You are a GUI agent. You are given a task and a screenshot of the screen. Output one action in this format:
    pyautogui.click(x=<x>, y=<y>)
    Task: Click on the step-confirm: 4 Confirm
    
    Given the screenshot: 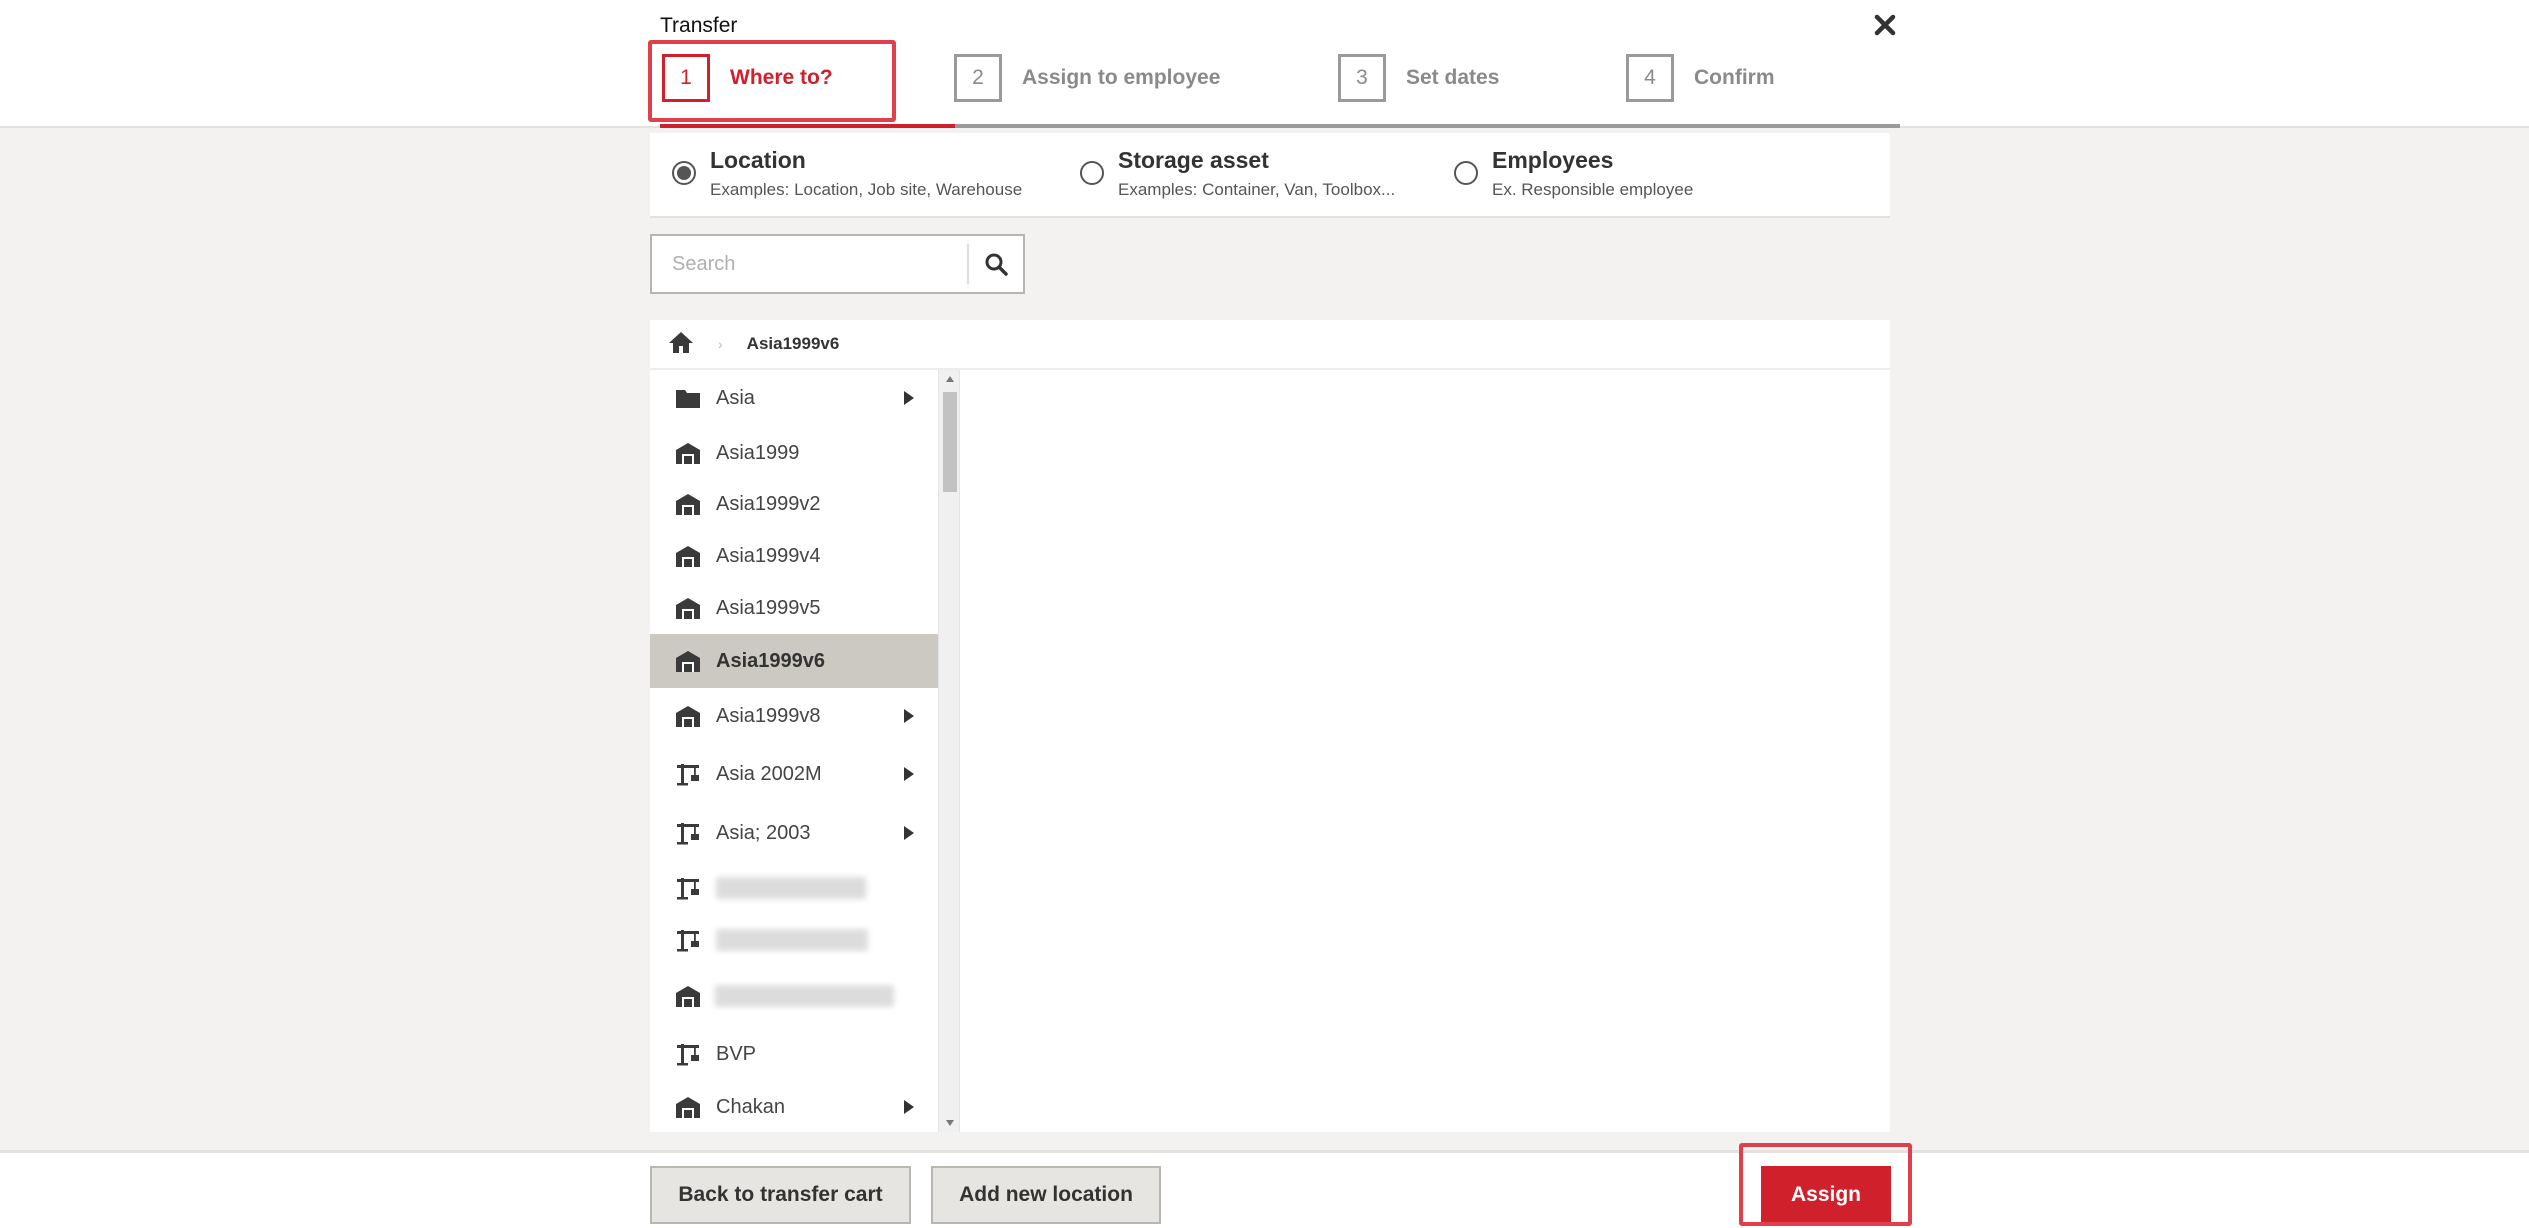 What is the action you would take?
    pyautogui.click(x=1700, y=78)
    